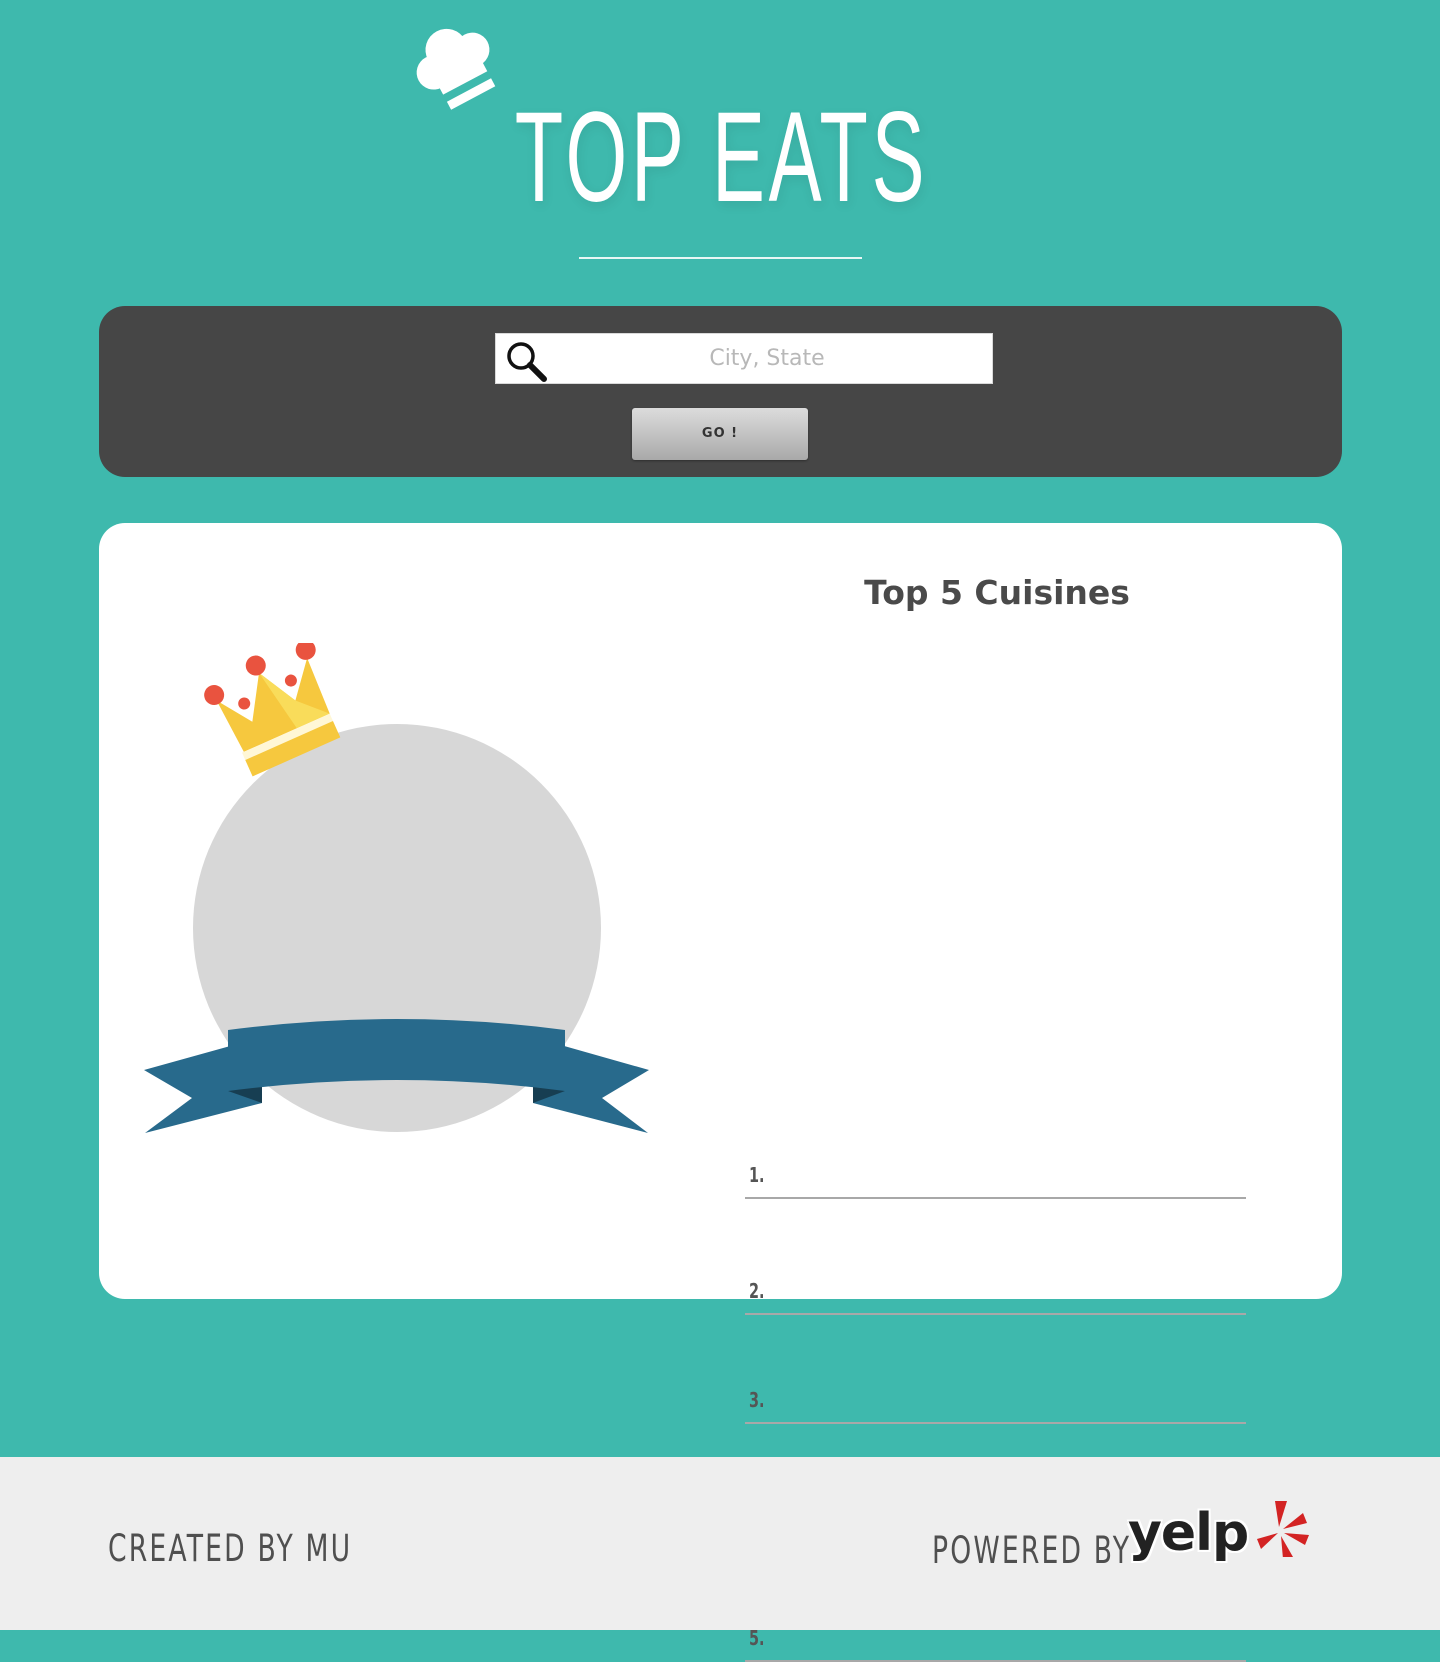 This screenshot has height=1662, width=1440. What do you see at coordinates (1283, 1529) in the screenshot?
I see `yelp-burst-icon` at bounding box center [1283, 1529].